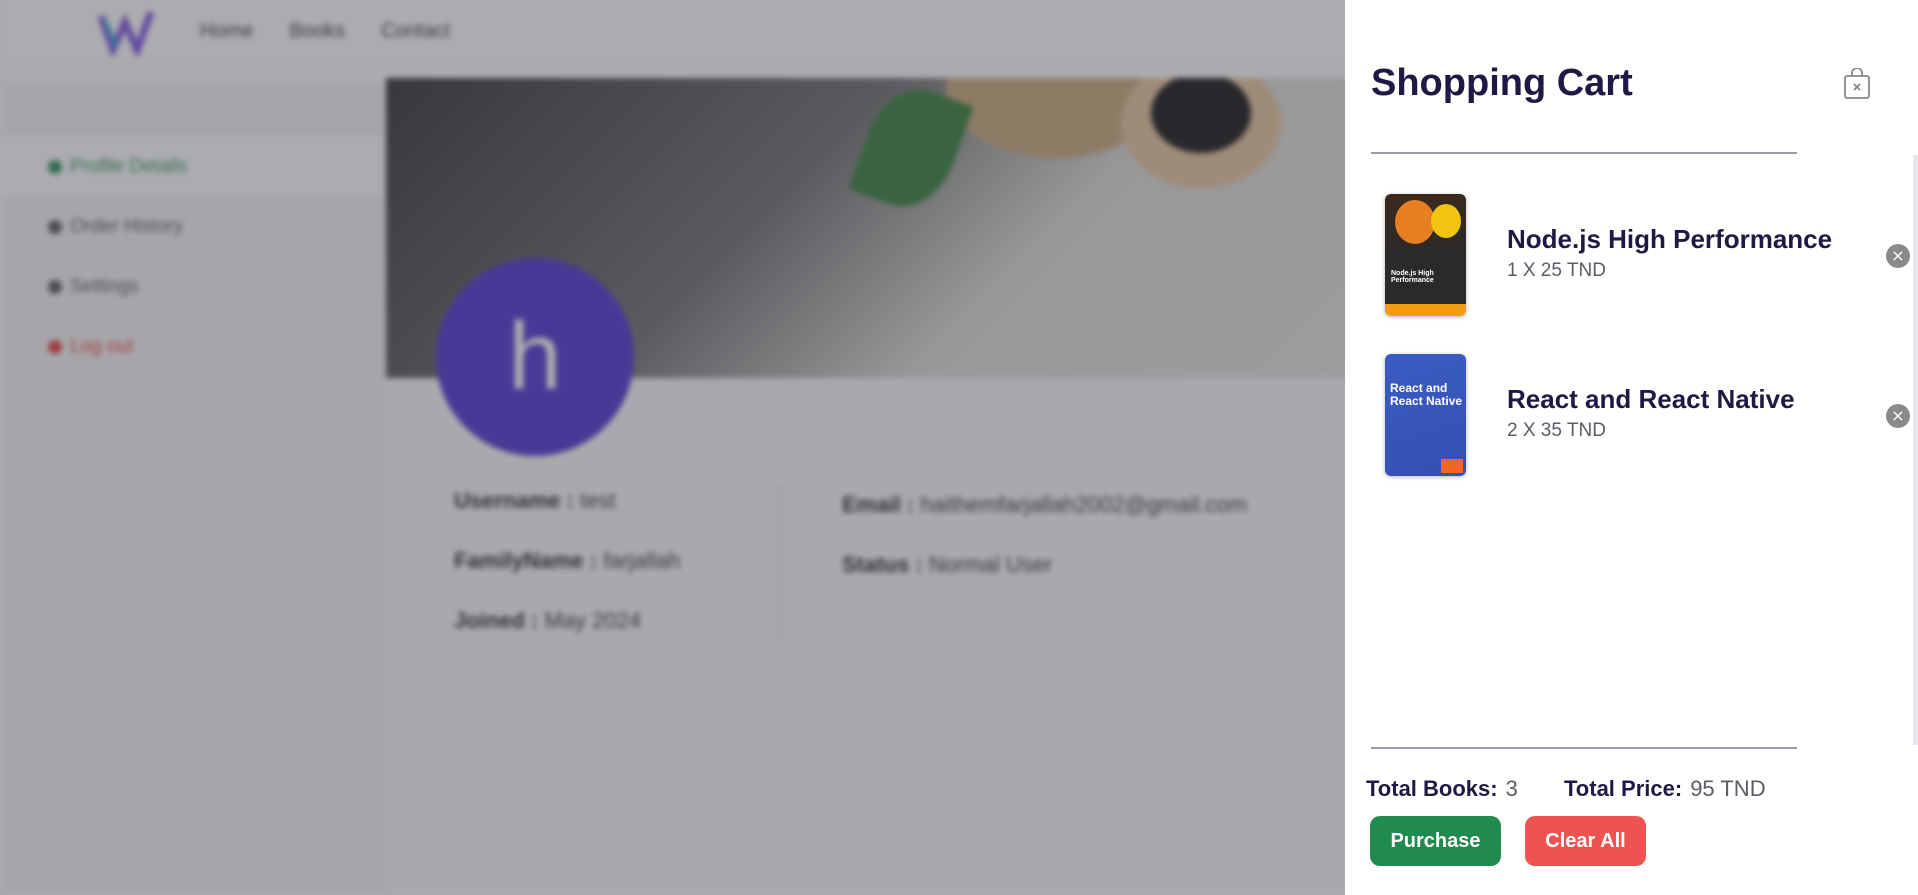 The width and height of the screenshot is (1918, 895). Describe the element at coordinates (1502, 83) in the screenshot. I see `cart-title: Shopping Cart` at that location.